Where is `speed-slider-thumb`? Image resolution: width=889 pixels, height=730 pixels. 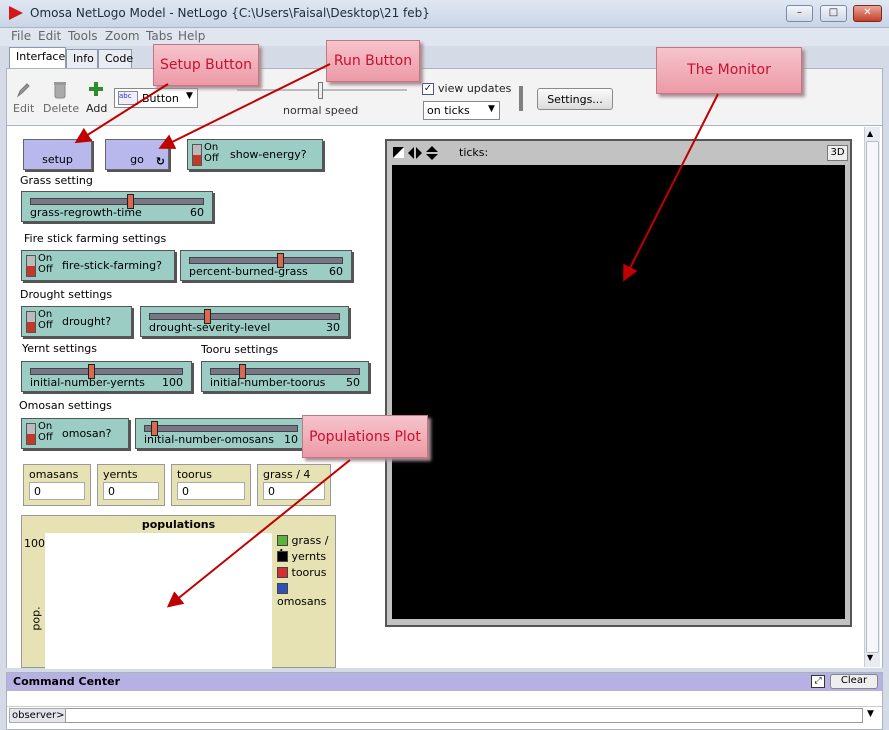 speed-slider-thumb is located at coordinates (320, 90).